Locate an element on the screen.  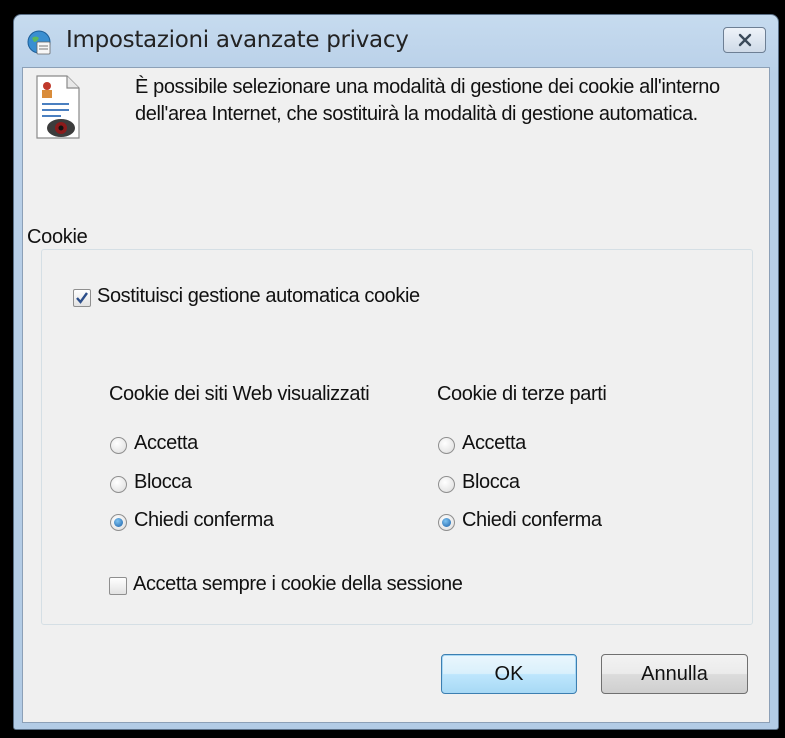
first-party-prompt-radio is located at coordinates (118, 522).